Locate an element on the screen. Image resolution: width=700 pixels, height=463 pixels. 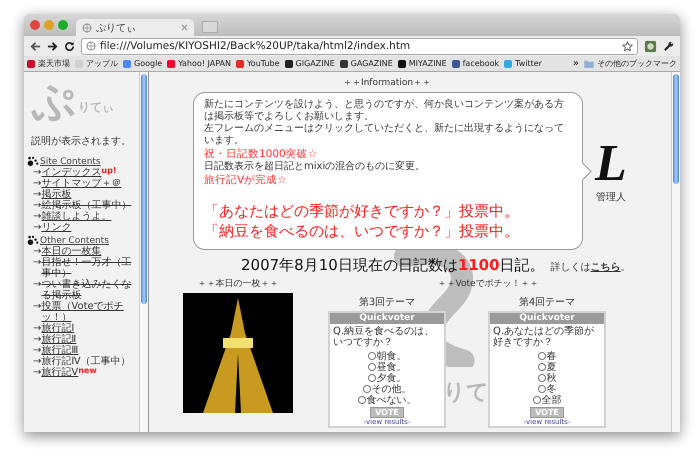
address-bar: file:///Volumes/KIYOSHI2/Back%20UP/taka/html2/index.htm is located at coordinates (359, 46).